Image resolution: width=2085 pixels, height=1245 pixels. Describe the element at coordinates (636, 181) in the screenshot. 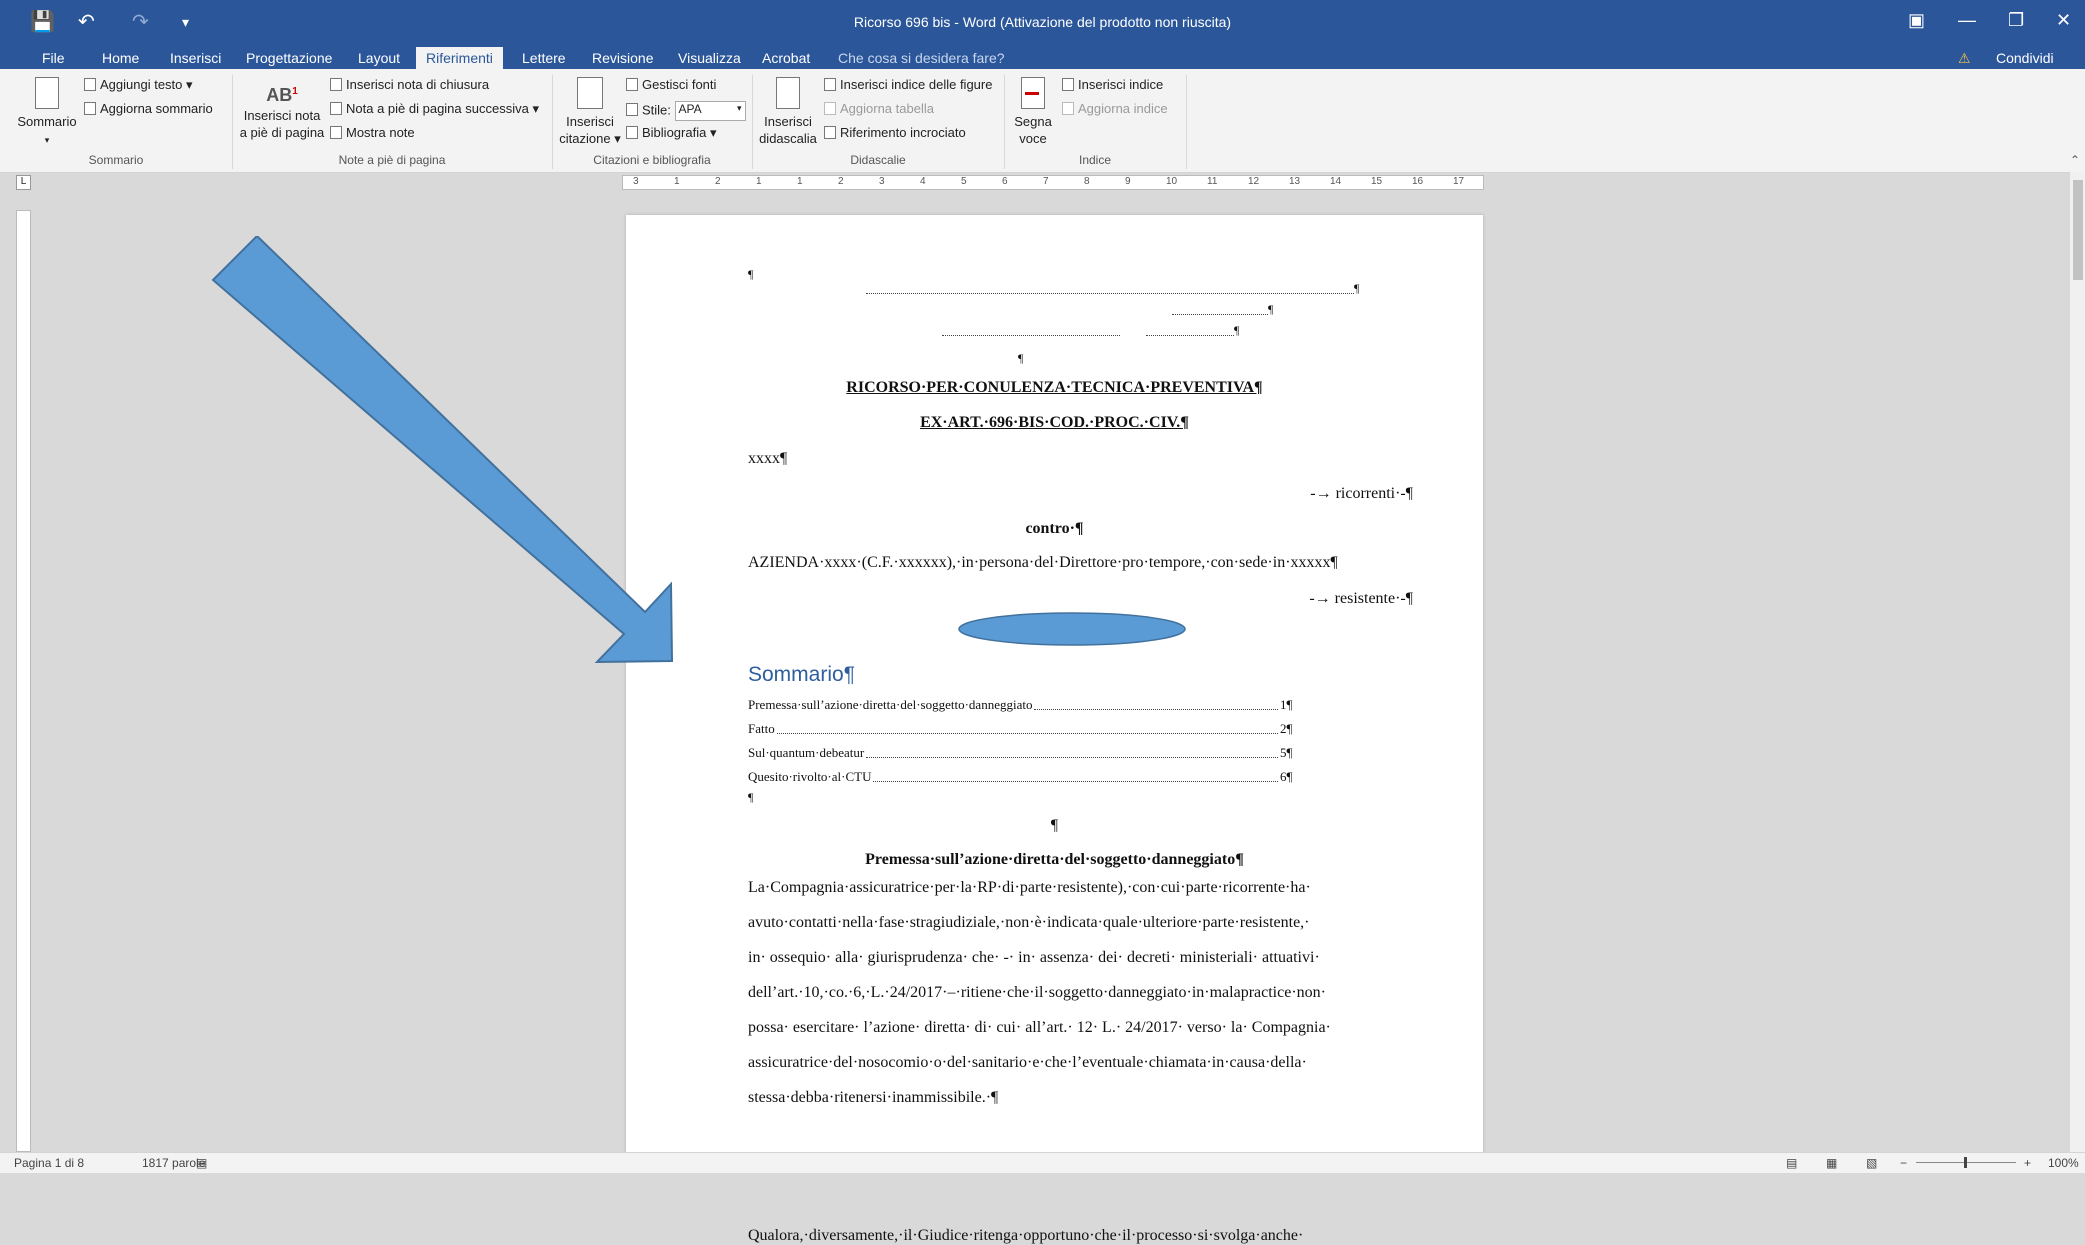

I see `ruler-number: 3` at that location.